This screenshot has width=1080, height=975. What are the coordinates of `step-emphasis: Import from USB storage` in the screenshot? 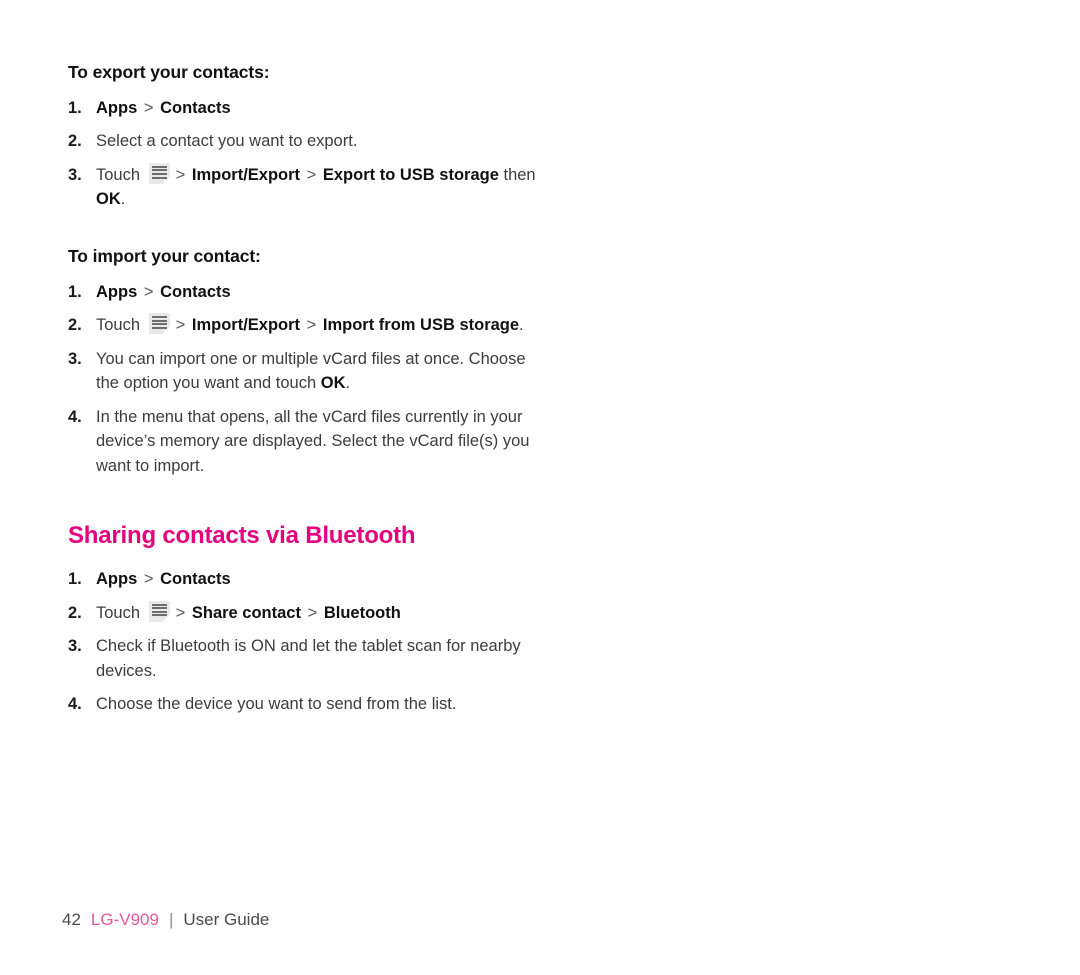 It's located at (421, 325).